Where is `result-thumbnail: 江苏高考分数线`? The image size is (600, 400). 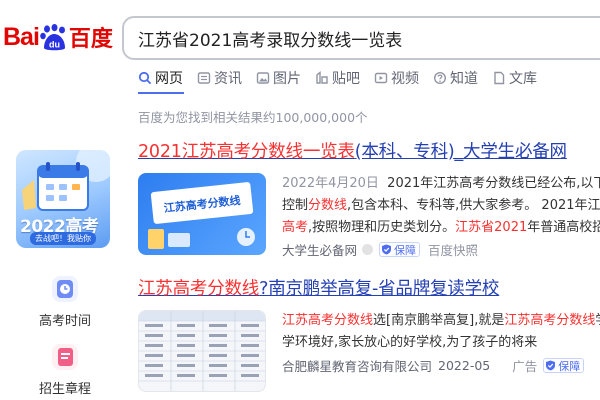 result-thumbnail: 江苏高考分数线 is located at coordinates (202, 214).